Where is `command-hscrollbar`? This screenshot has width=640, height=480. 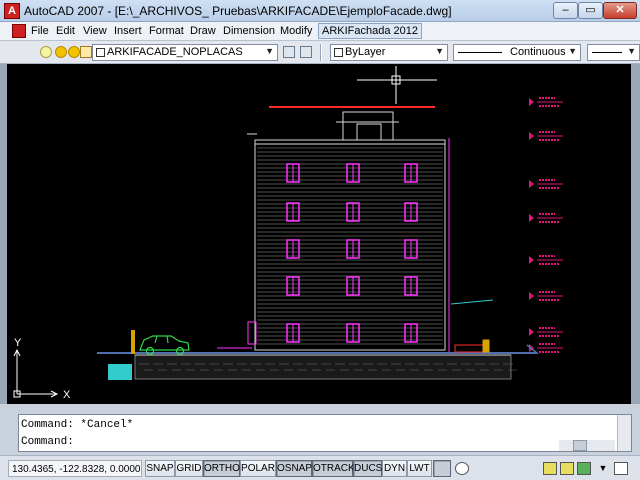
command-hscrollbar is located at coordinates (587, 445).